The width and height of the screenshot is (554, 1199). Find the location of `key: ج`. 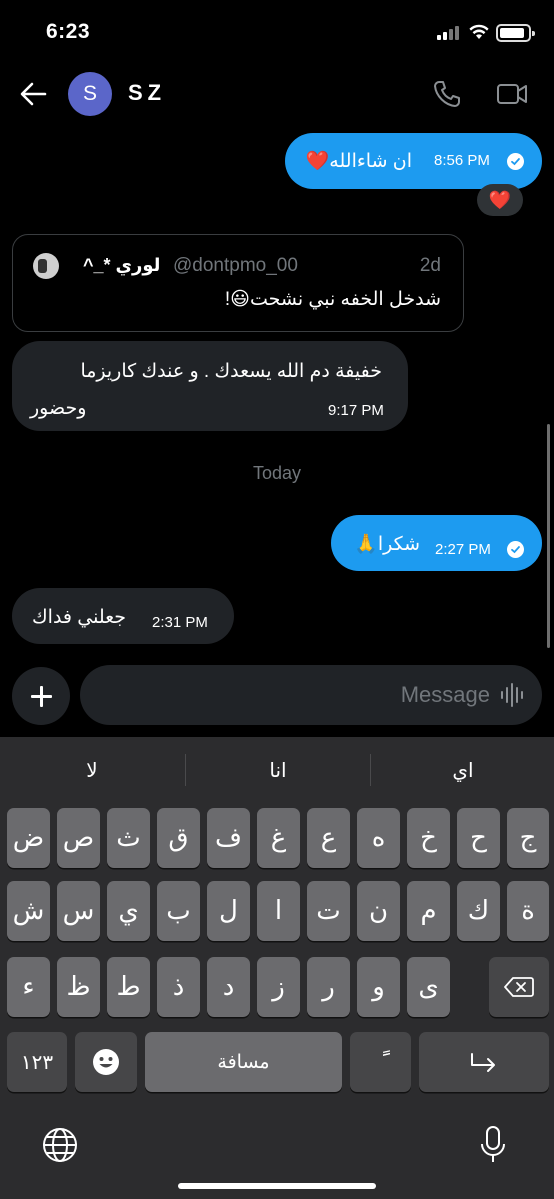

key: ج is located at coordinates (528, 838).